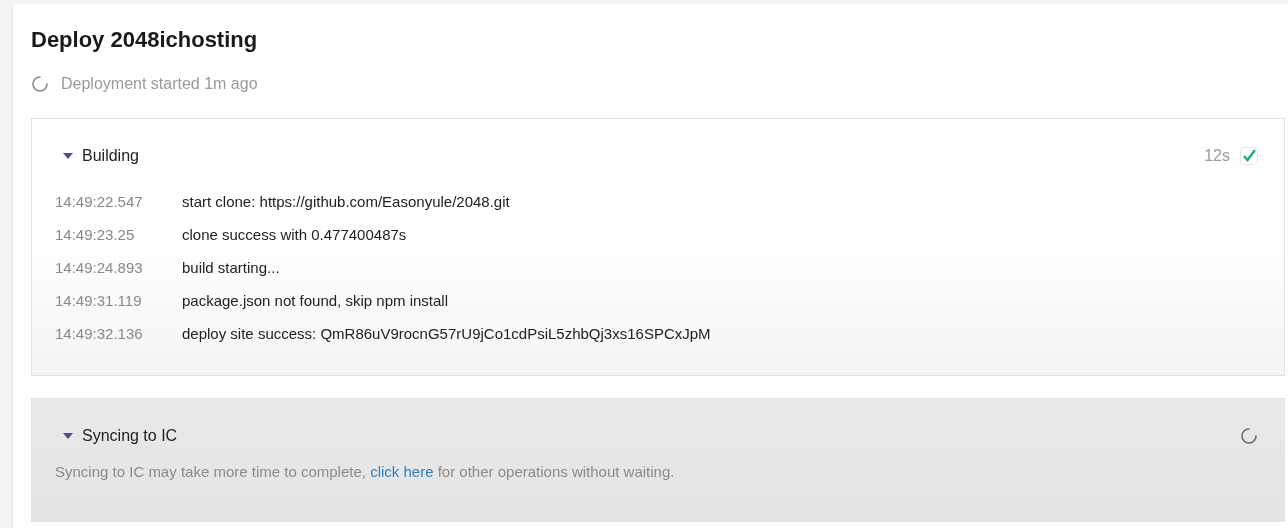 The height and width of the screenshot is (528, 1288). What do you see at coordinates (365, 472) in the screenshot?
I see `sync-note: Syncing to IC may take more time to complete, click here for other operations without waiting.` at bounding box center [365, 472].